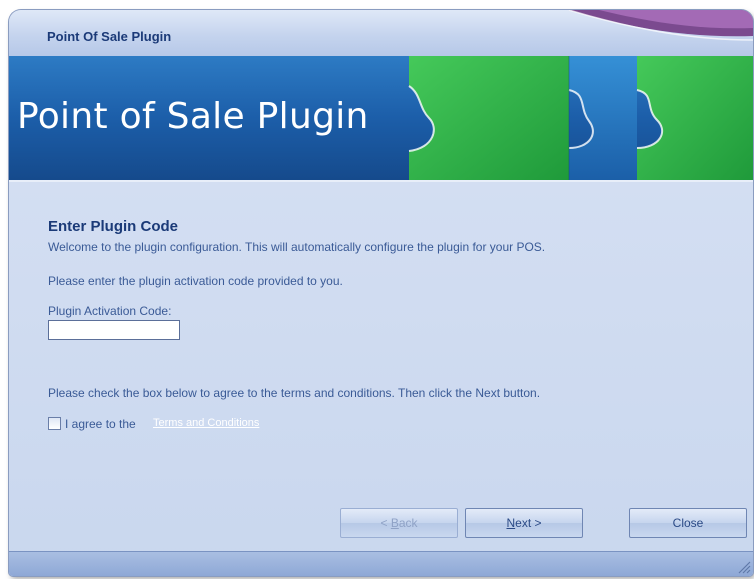 The height and width of the screenshot is (579, 754). I want to click on next-label-mnemonic: N, so click(511, 523).